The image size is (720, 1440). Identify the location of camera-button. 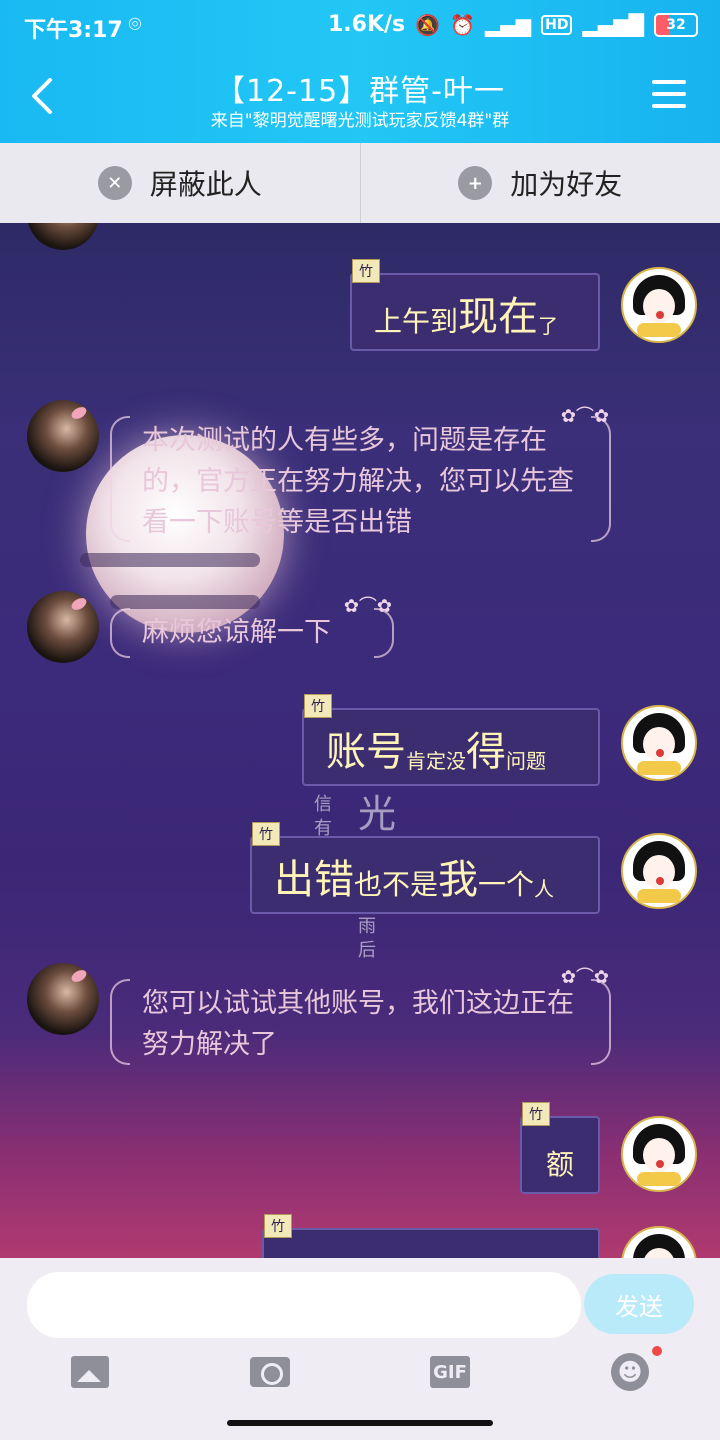
(270, 1372).